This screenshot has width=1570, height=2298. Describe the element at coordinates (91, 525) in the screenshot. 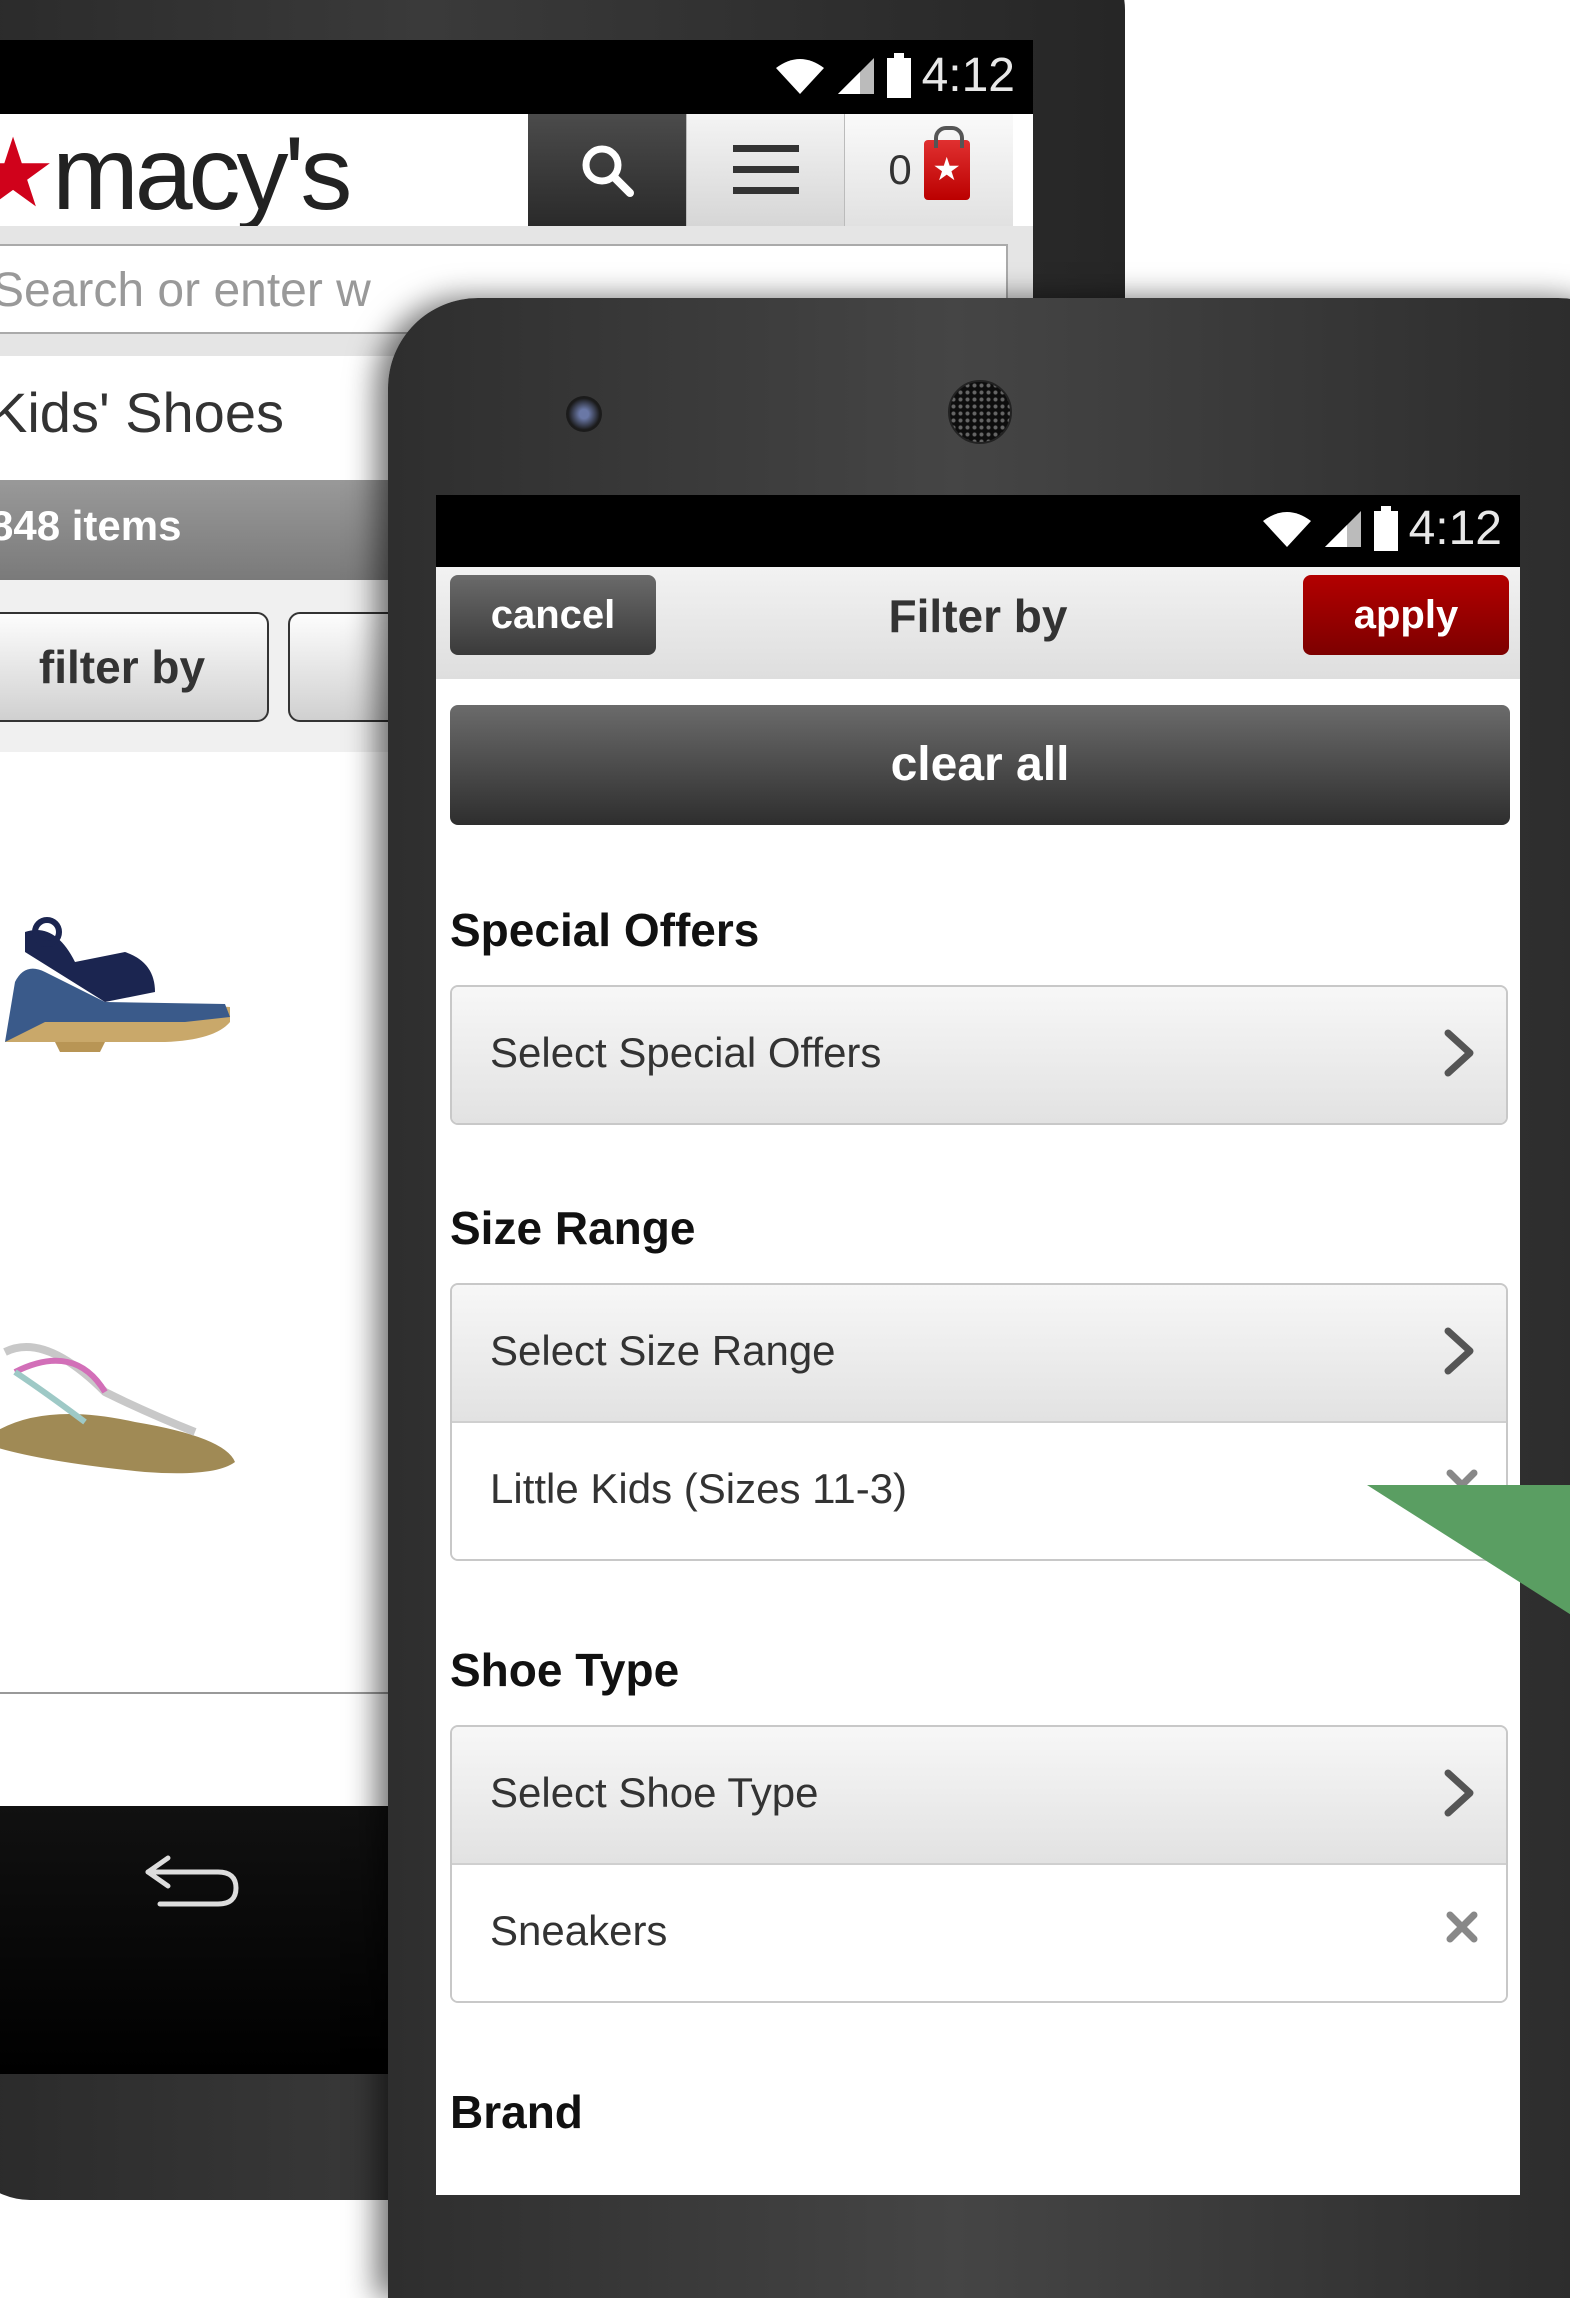

I see `items-count: 848 items` at that location.